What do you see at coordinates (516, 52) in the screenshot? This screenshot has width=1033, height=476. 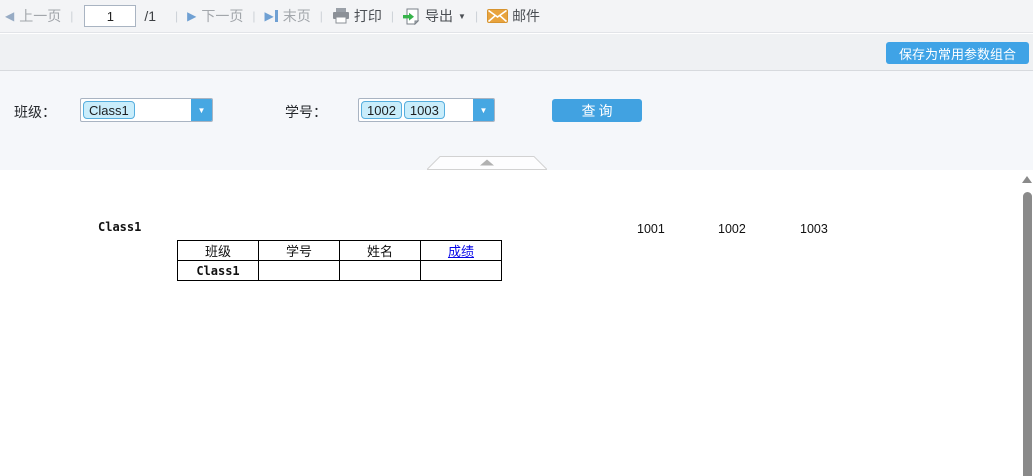 I see `parameter-actions-row: 保存为常用参数组合` at bounding box center [516, 52].